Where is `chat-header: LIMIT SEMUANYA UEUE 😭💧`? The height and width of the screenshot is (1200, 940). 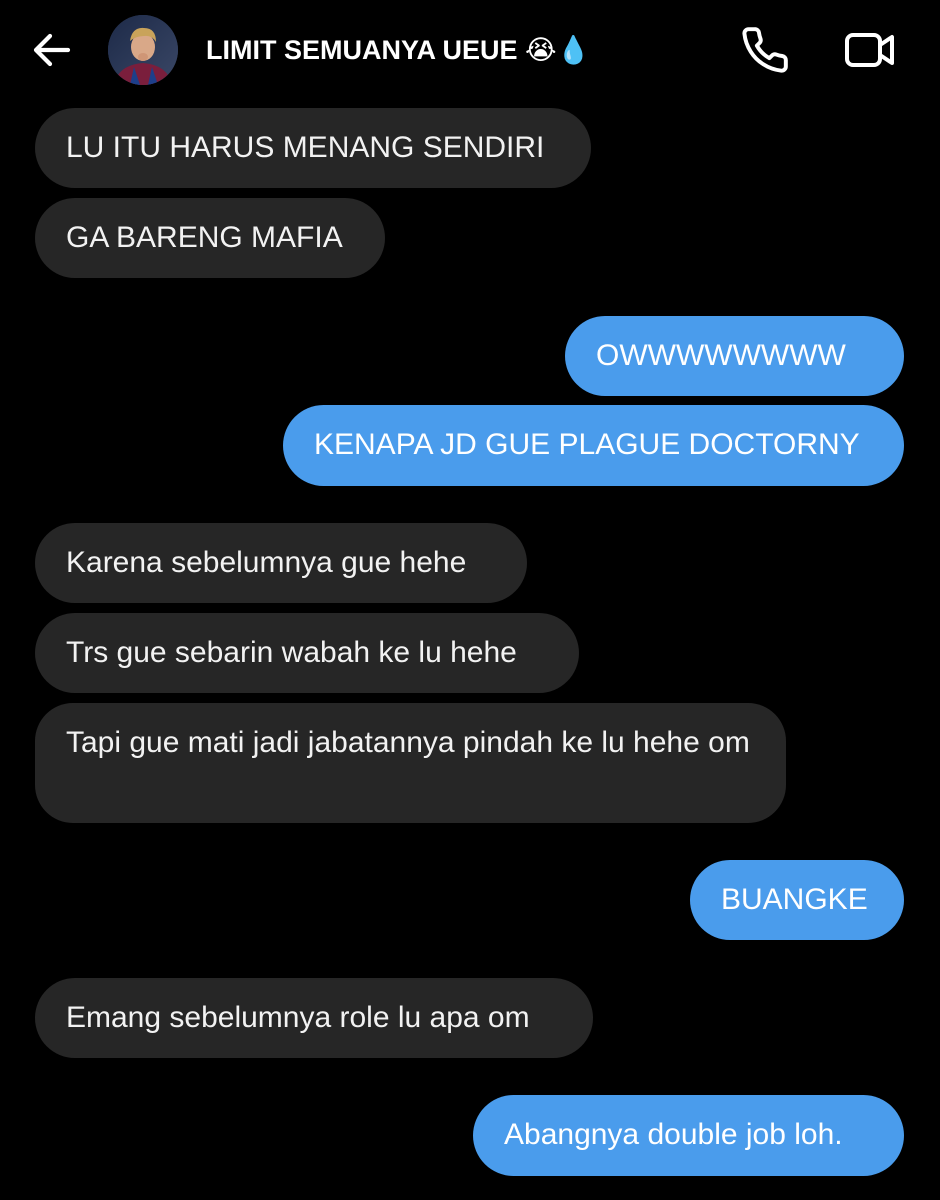
chat-header: LIMIT SEMUANYA UEUE 😭💧 is located at coordinates (470, 49).